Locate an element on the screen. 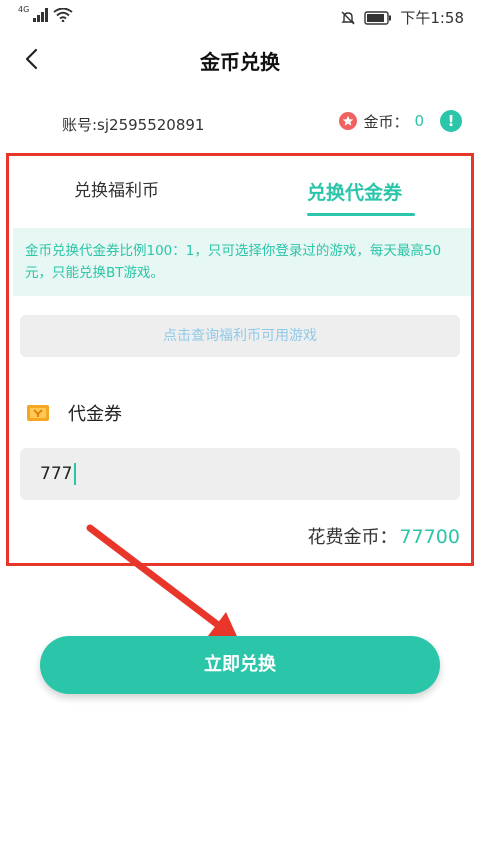 This screenshot has width=480, height=853. battery-icon is located at coordinates (378, 17).